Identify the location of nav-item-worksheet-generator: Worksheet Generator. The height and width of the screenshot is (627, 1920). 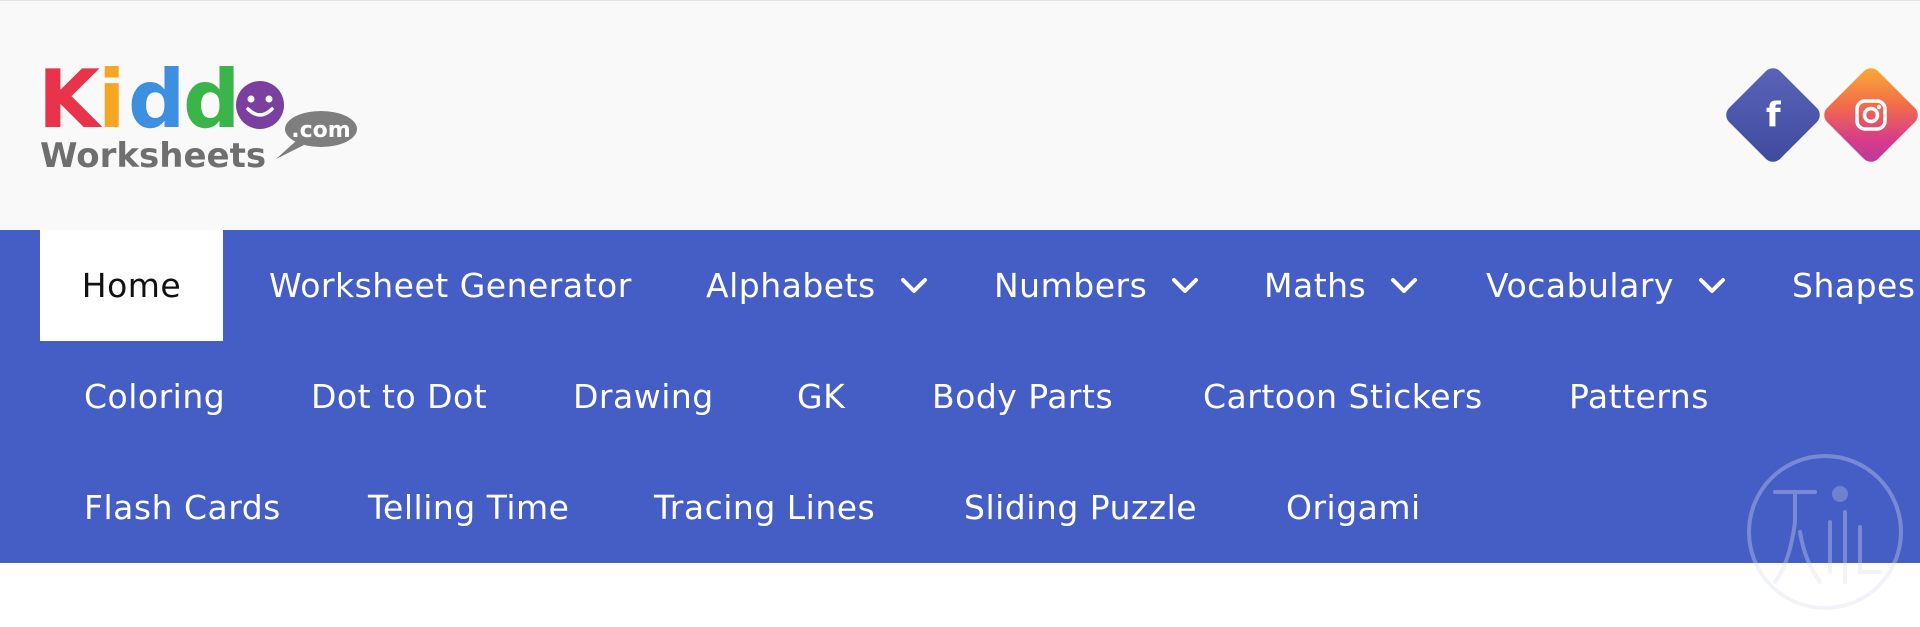
(450, 285).